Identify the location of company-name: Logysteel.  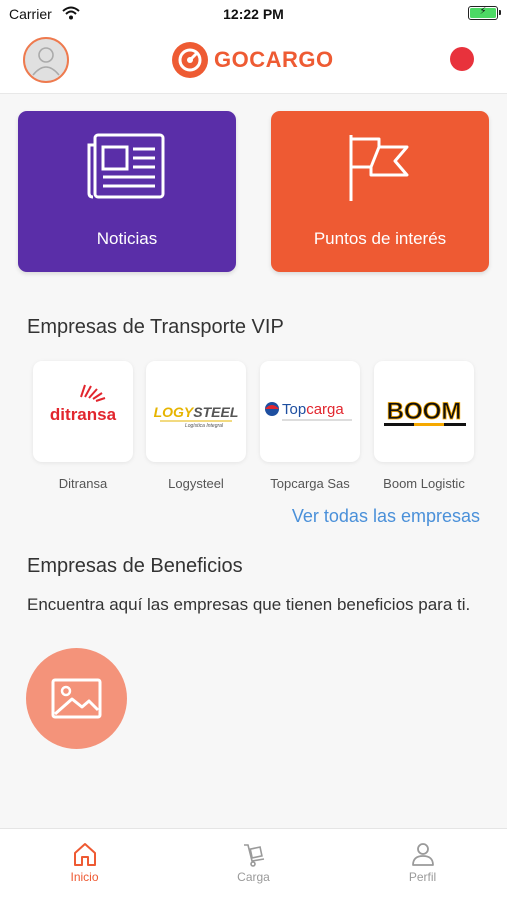
(196, 483).